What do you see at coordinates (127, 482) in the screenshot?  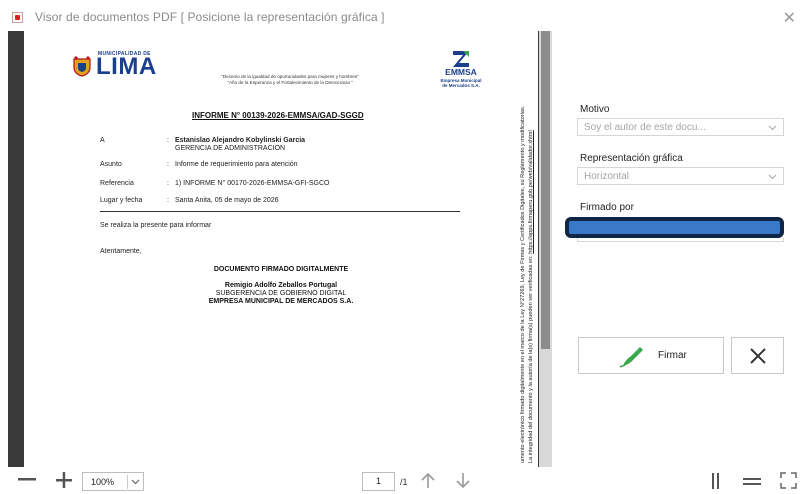 I see `zoom-select-divider` at bounding box center [127, 482].